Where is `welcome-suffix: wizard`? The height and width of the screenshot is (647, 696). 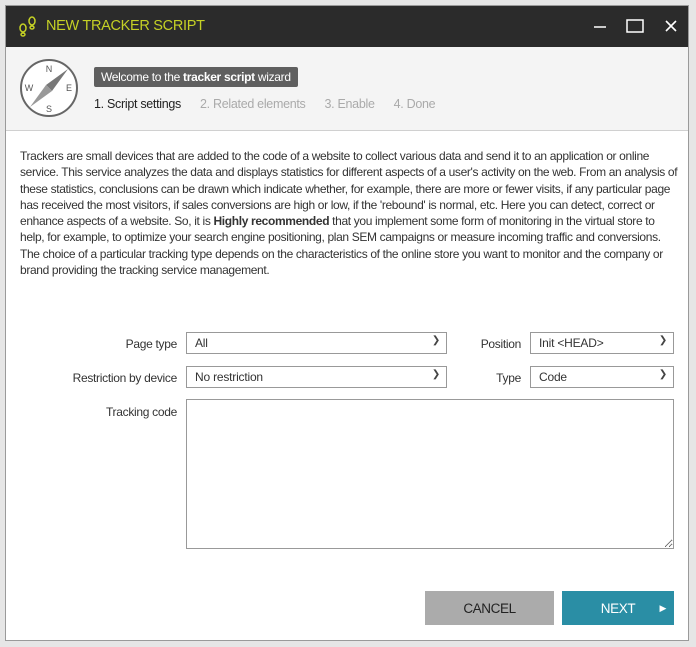 welcome-suffix: wizard is located at coordinates (272, 77).